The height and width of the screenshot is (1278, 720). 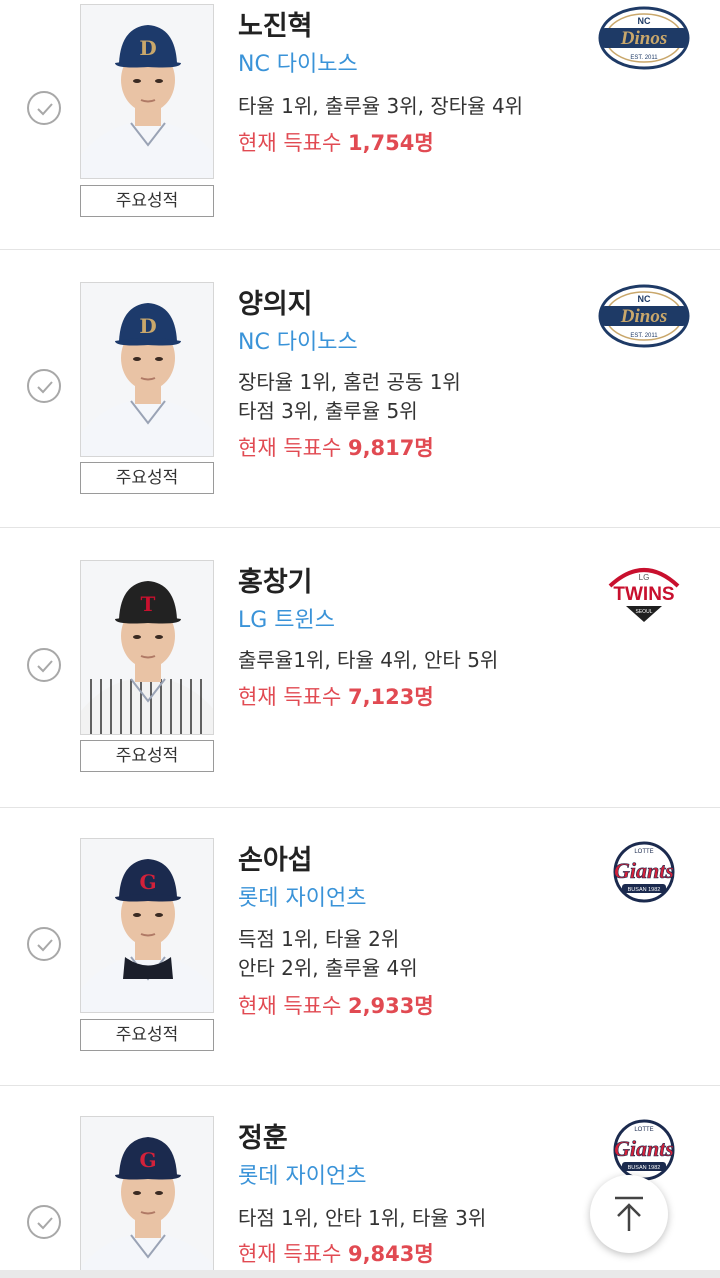 I want to click on svg-text: T, so click(x=148, y=604).